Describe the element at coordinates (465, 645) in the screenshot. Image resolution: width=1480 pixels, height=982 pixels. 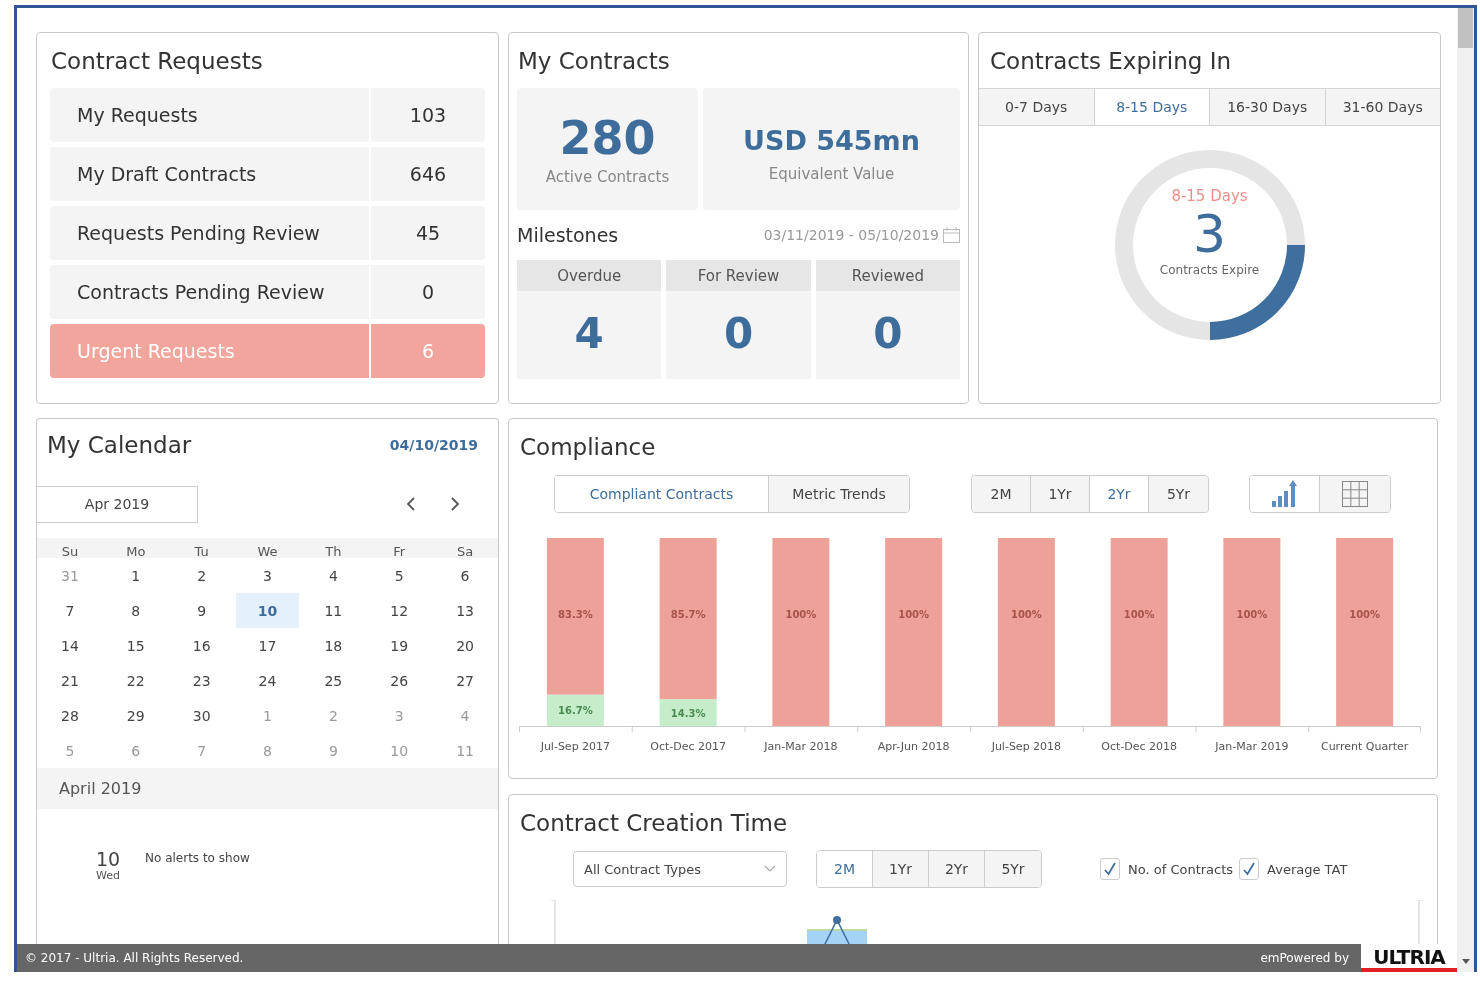
I see `calendar-day: 20` at that location.